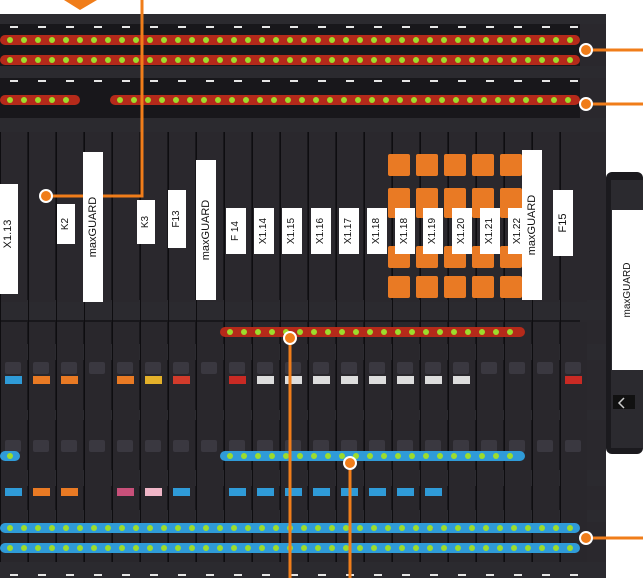 This screenshot has height=578, width=643. I want to click on label-x1-18b: X1.18, so click(405, 231).